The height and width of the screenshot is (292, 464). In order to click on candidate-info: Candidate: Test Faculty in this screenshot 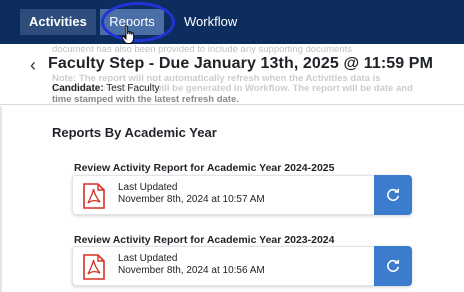, I will do `click(106, 88)`.